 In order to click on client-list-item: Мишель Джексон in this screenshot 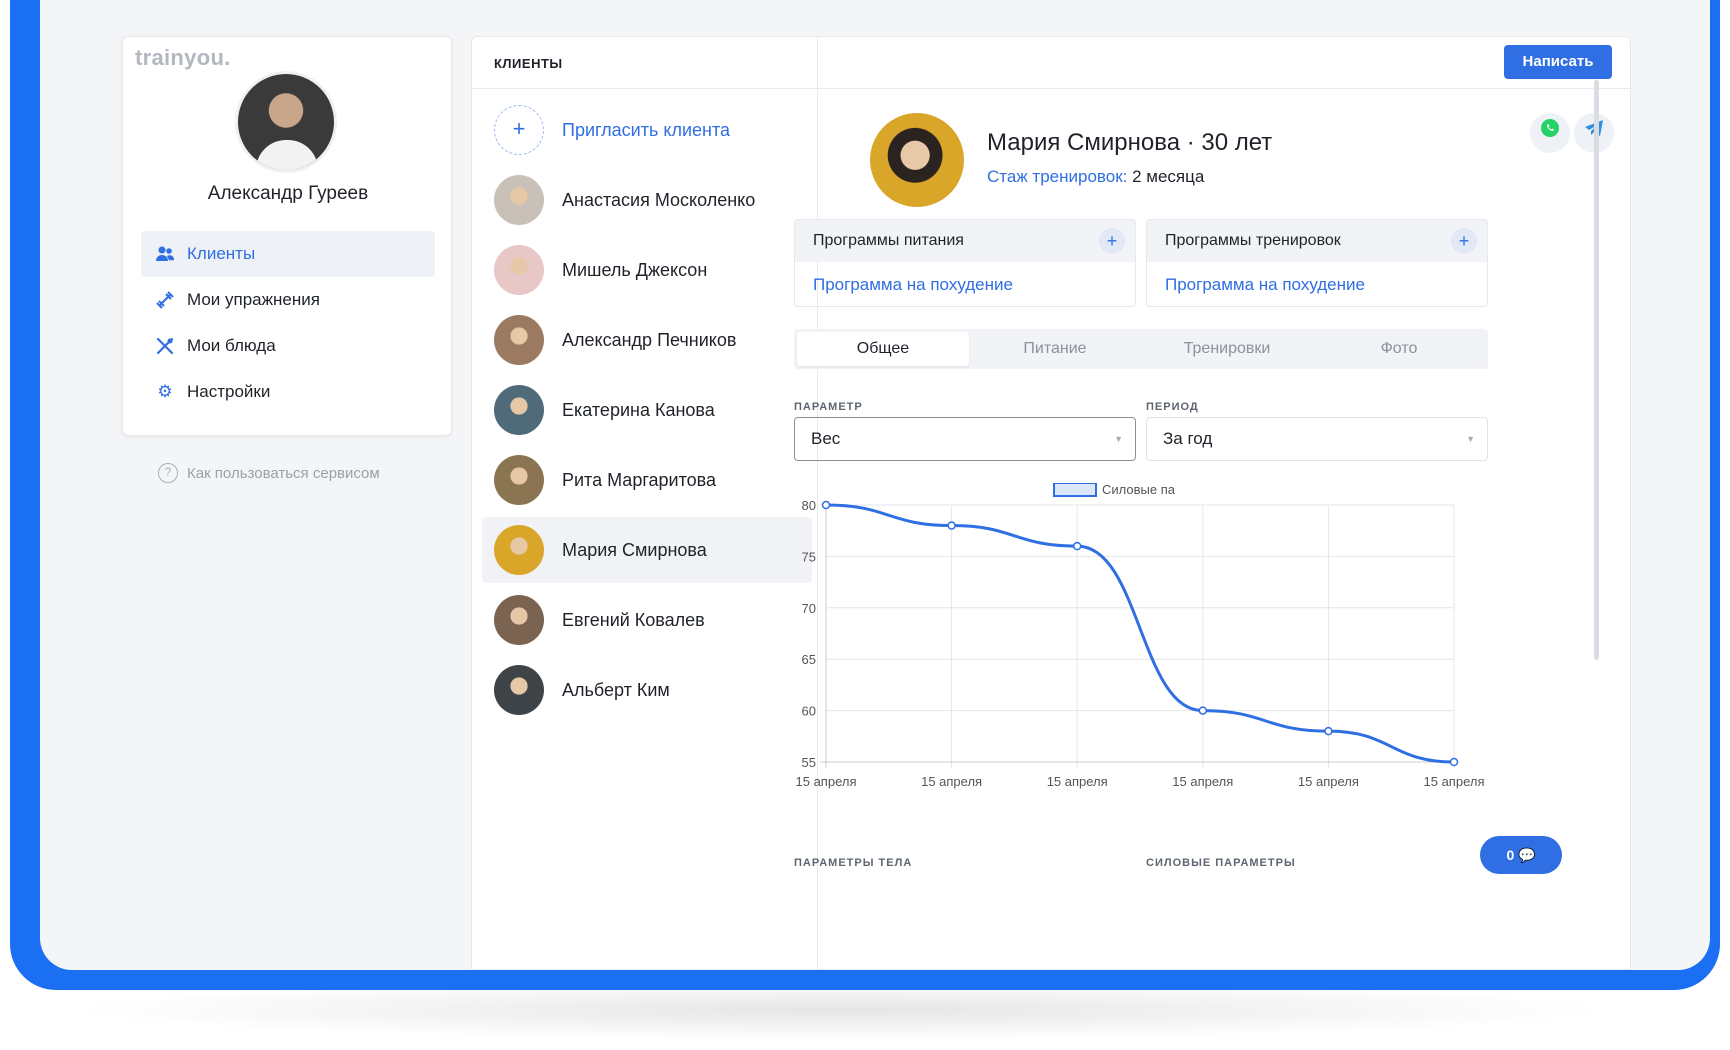, I will do `click(647, 270)`.